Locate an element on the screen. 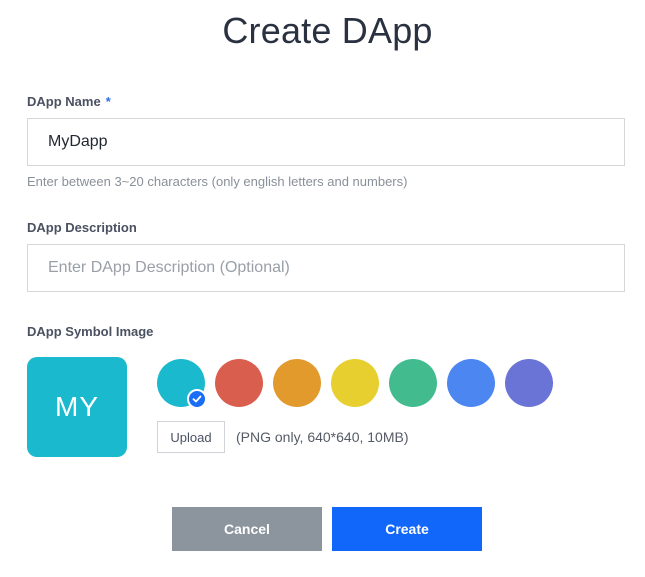  upload-button: Upload is located at coordinates (191, 437).